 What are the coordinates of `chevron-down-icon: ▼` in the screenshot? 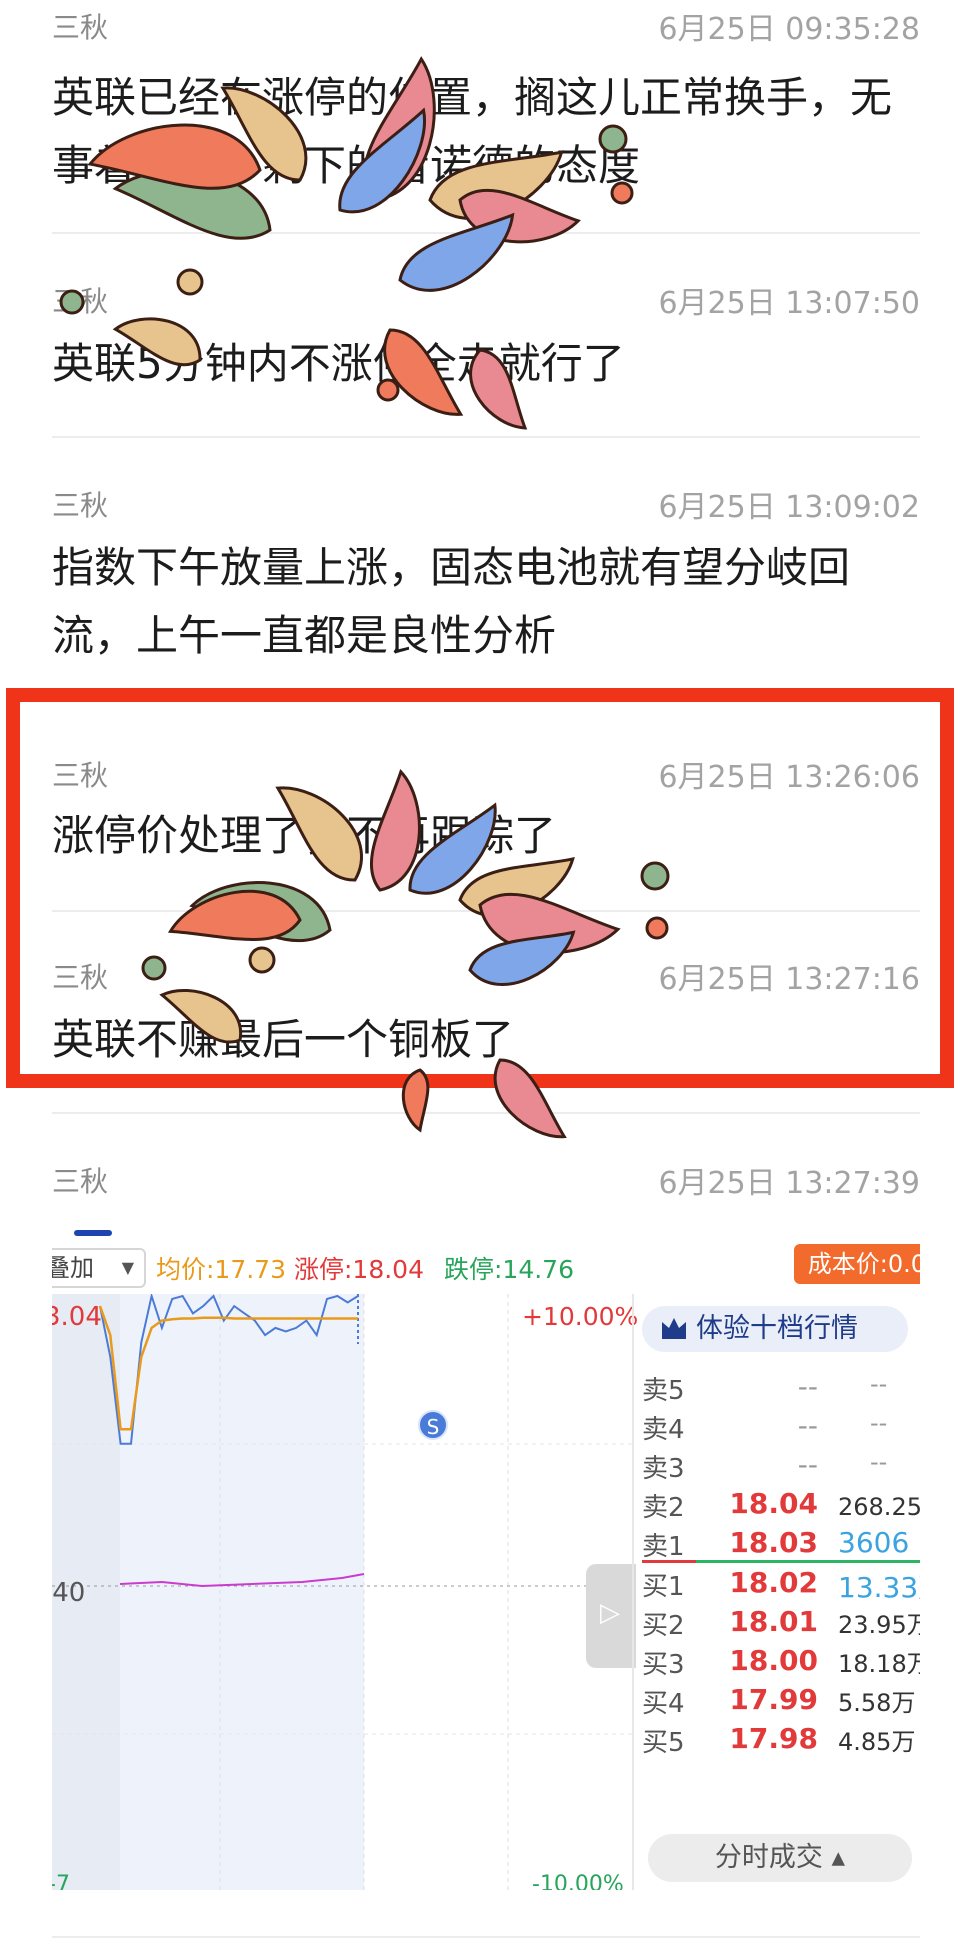 It's located at (127, 1267).